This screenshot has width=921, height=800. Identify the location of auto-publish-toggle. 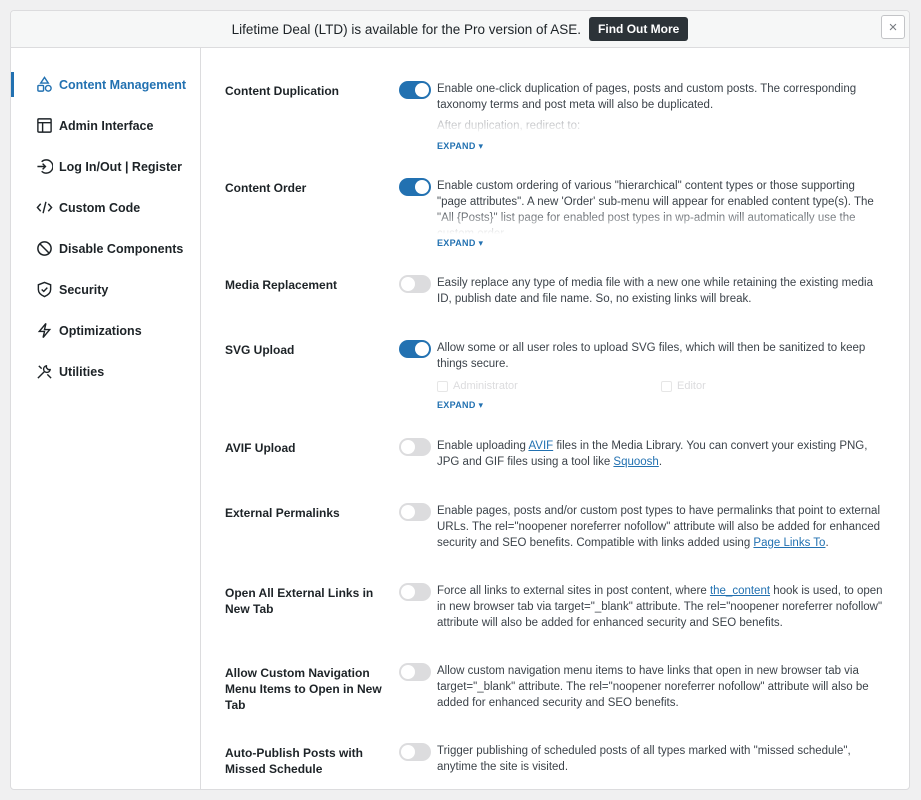
(415, 752).